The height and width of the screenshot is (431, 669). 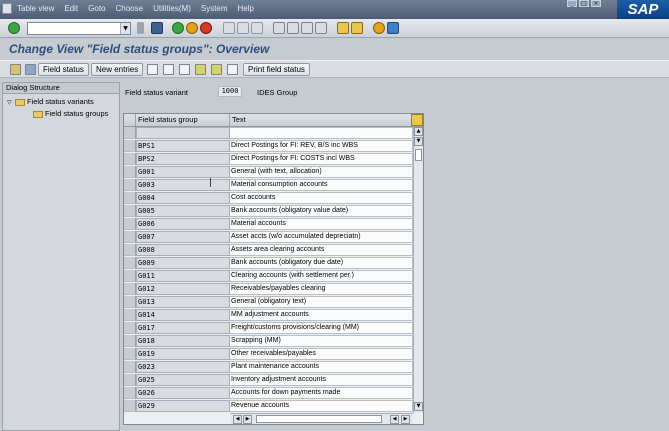 What do you see at coordinates (15, 69) in the screenshot?
I see `display-change-icon` at bounding box center [15, 69].